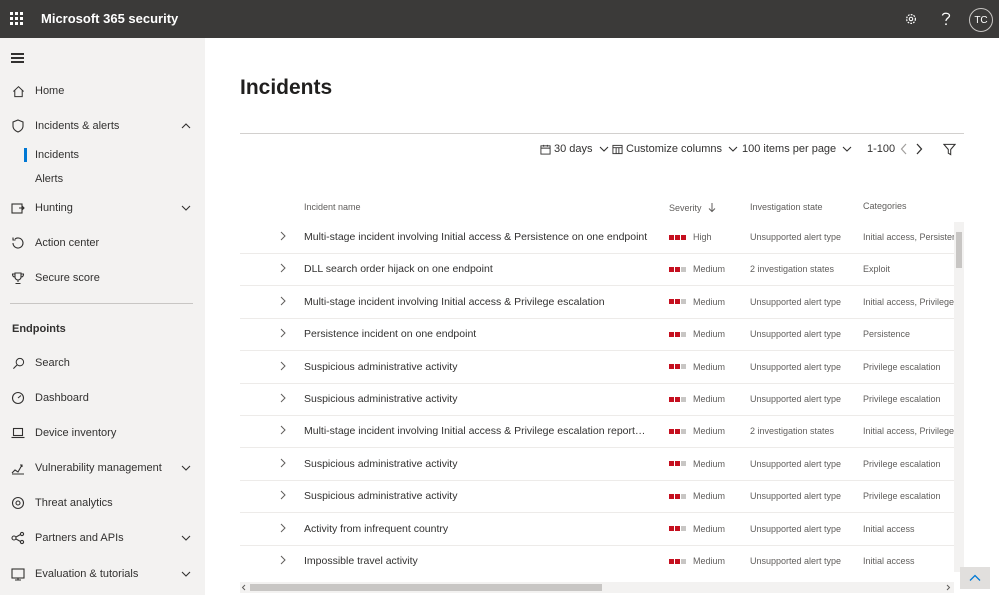  Describe the element at coordinates (949, 149) in the screenshot. I see `filter-button` at that location.